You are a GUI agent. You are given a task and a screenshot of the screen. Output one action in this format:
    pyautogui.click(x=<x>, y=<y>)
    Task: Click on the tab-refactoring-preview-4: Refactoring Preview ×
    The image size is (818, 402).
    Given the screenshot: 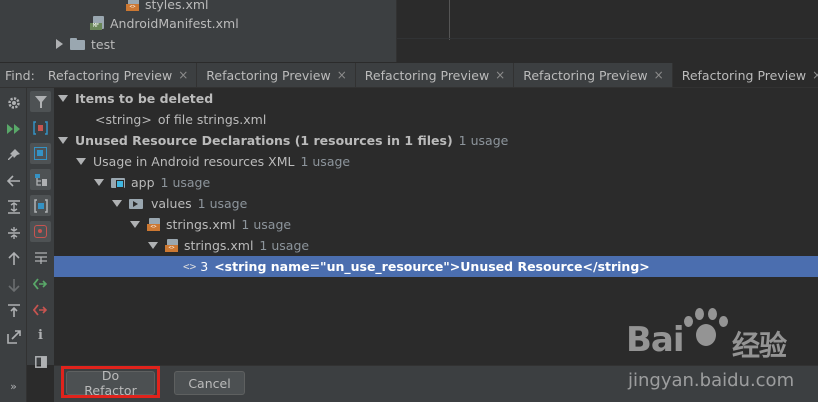 What is the action you would take?
    pyautogui.click(x=593, y=75)
    